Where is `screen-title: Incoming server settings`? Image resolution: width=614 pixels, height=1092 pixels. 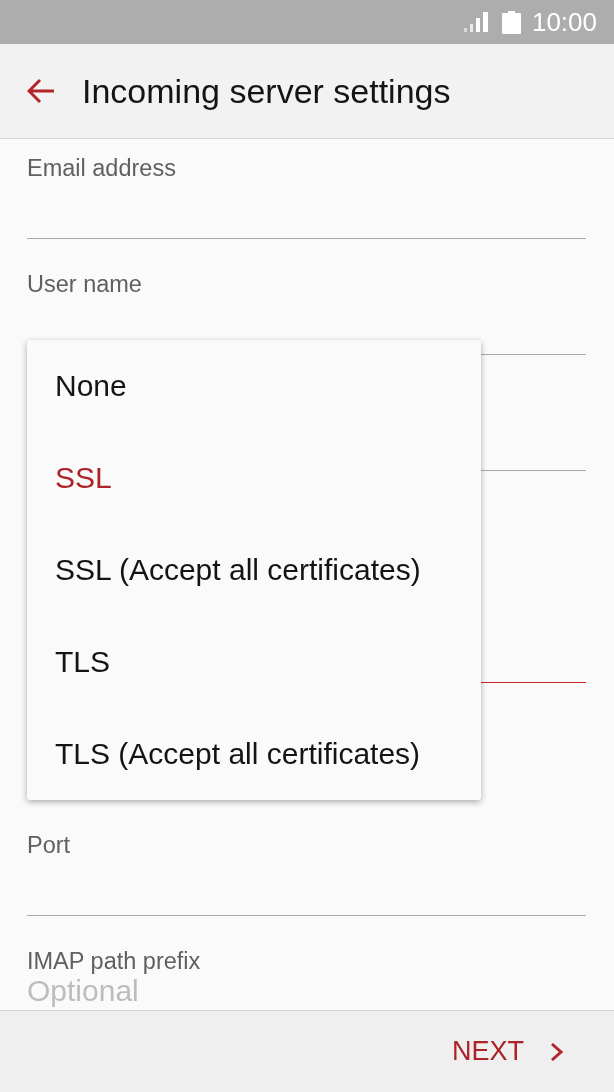 screen-title: Incoming server settings is located at coordinates (266, 91).